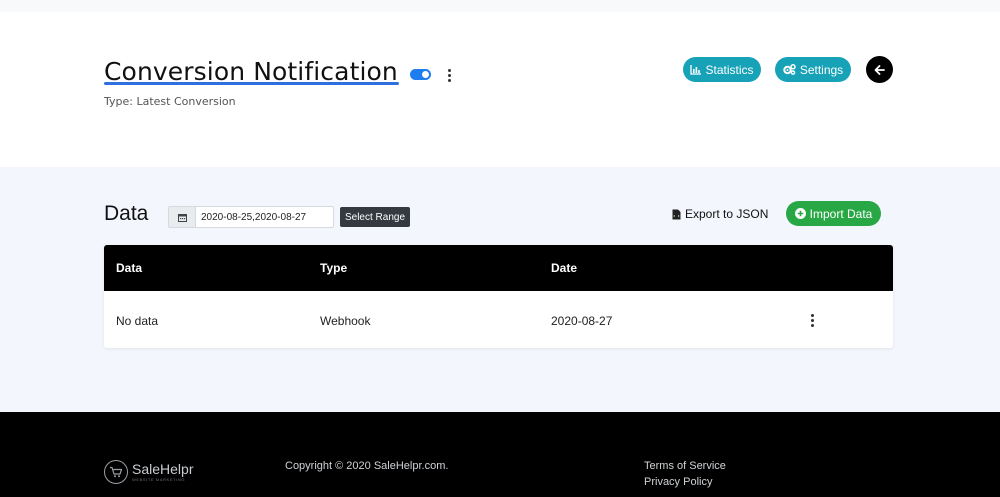  I want to click on back-button, so click(879, 69).